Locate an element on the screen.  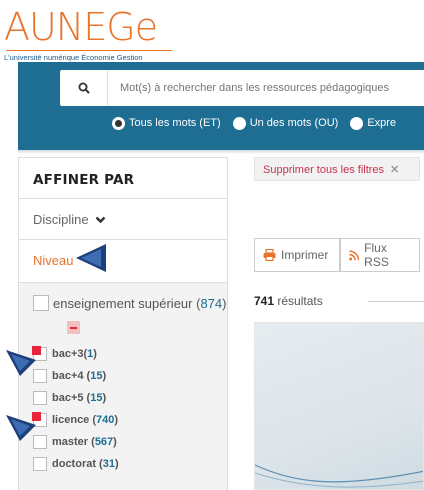
print-label: Imprimer is located at coordinates (305, 255).